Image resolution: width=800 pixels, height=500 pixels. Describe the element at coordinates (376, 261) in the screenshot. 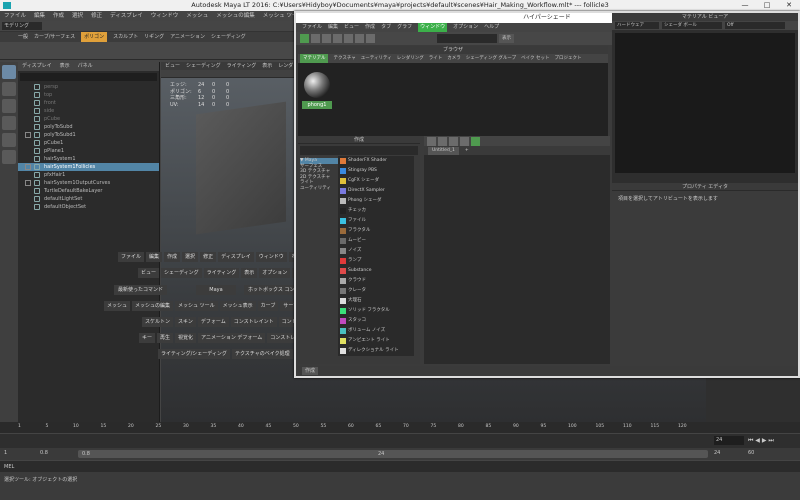

I see `create-node-item: ランプ` at that location.